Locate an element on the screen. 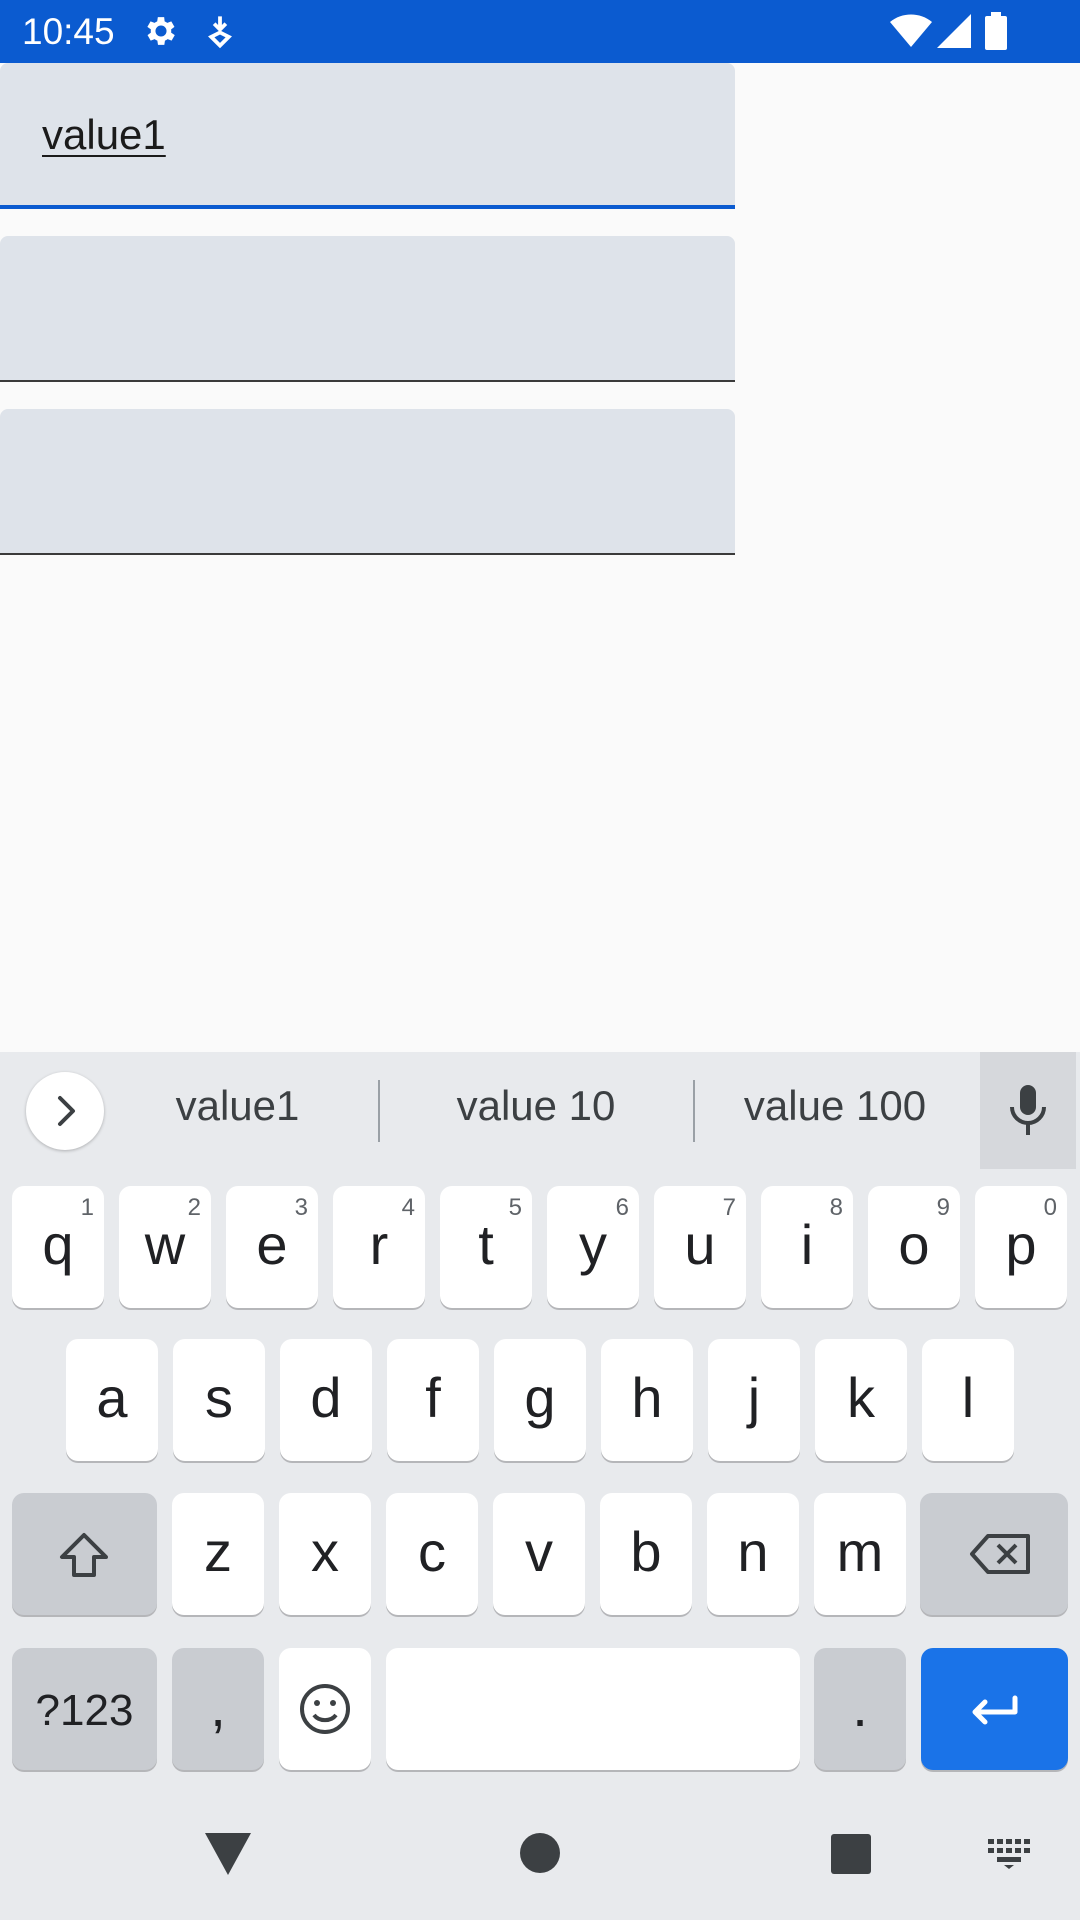  battery-icon is located at coordinates (996, 33).